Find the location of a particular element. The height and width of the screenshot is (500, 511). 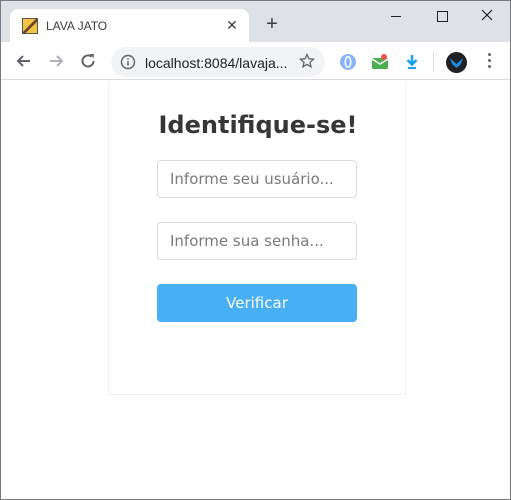

tab-strip: LAVA JATO ✕ + is located at coordinates (255, 21).